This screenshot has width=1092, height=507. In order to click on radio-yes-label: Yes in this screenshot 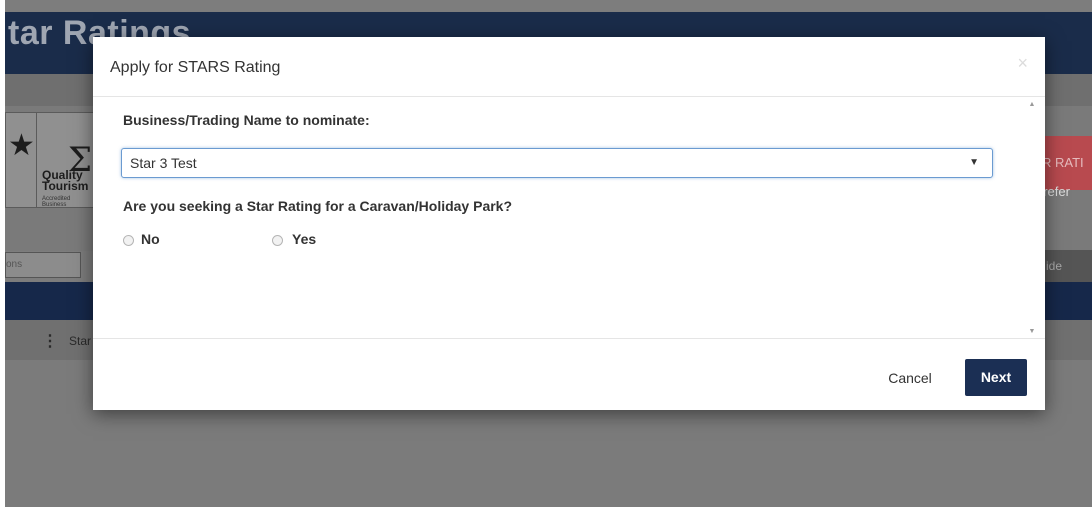, I will do `click(304, 239)`.